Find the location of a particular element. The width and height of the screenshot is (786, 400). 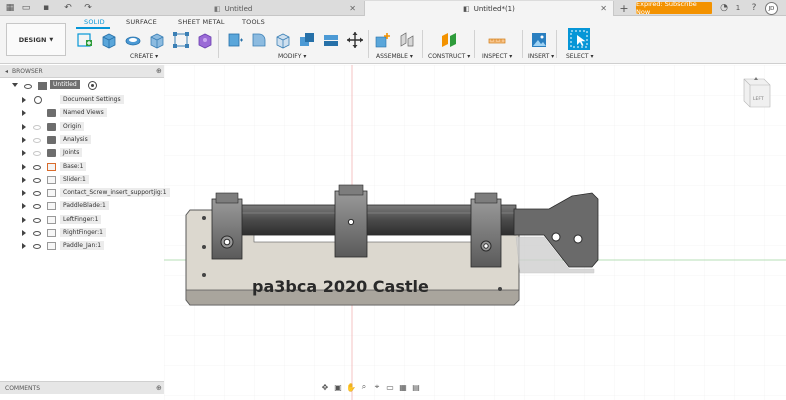

split-body-icon is located at coordinates (331, 40).